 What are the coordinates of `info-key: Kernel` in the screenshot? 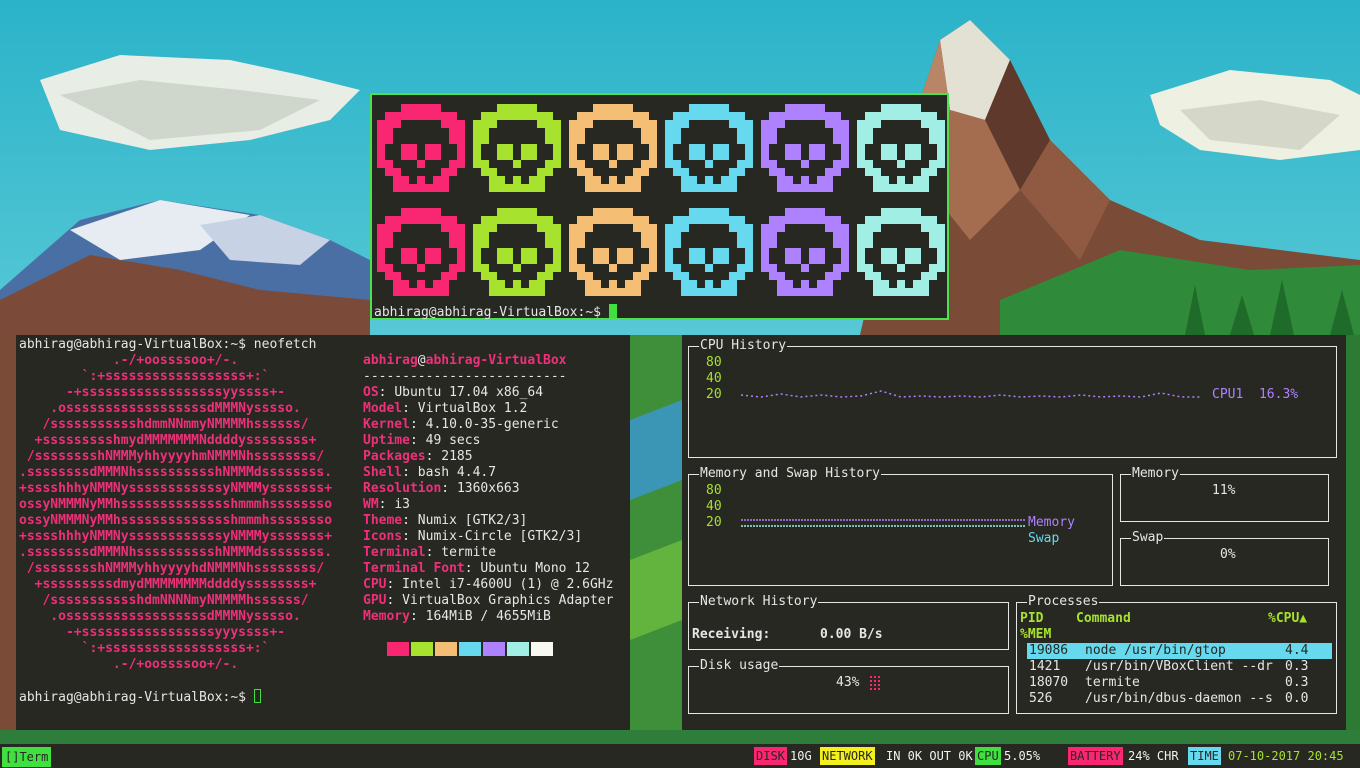 It's located at (386, 424).